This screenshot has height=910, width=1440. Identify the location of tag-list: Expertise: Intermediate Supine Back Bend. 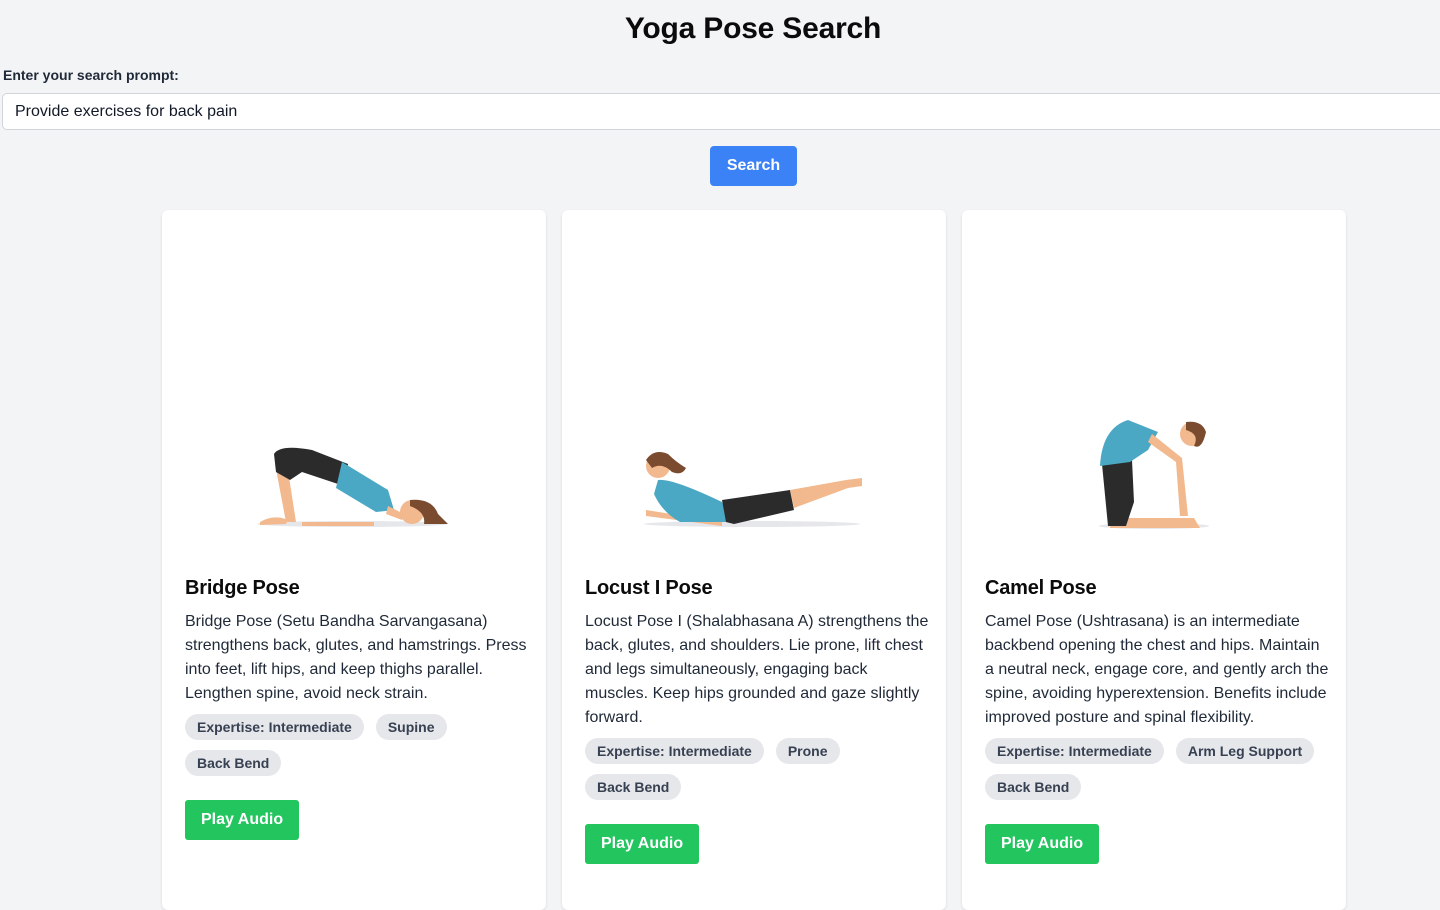
(357, 745).